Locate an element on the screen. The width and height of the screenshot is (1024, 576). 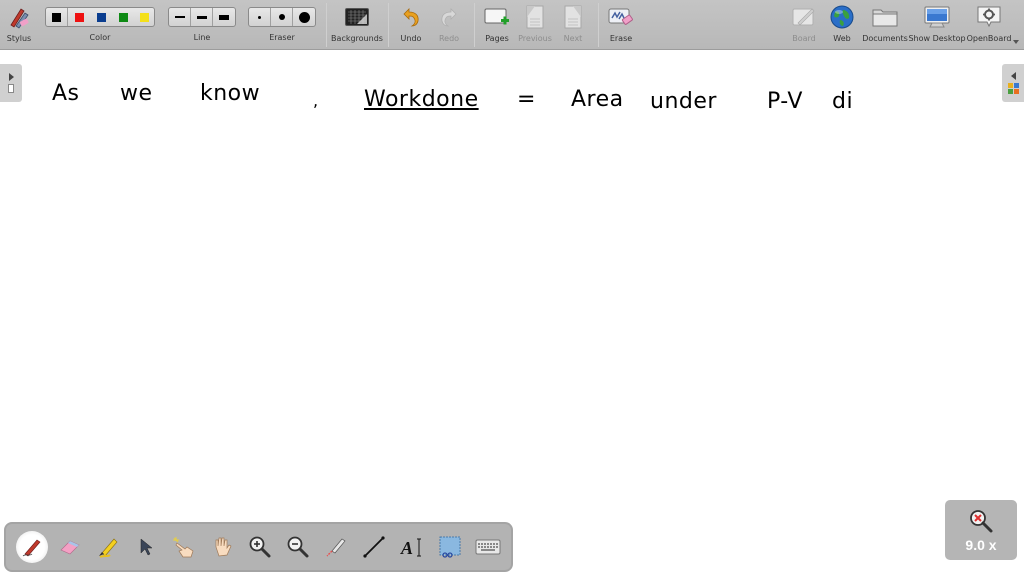
openboard-label: OpenBoard is located at coordinates (989, 38).